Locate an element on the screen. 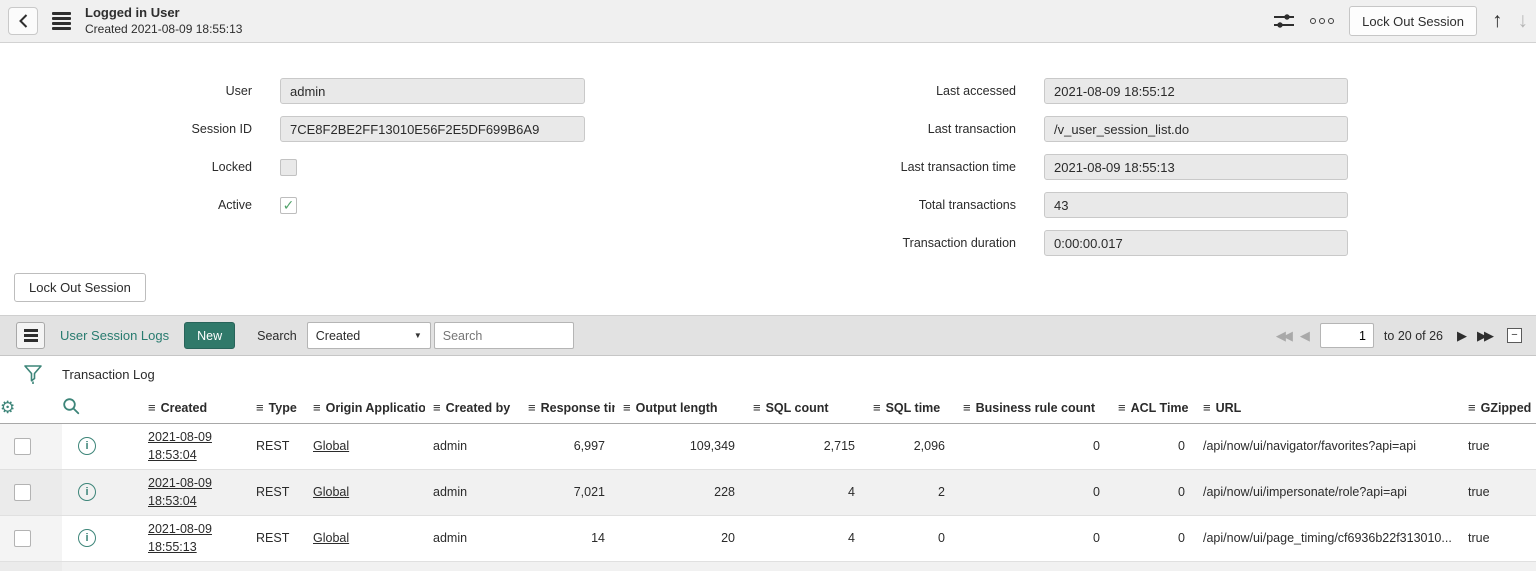 This screenshot has width=1536, height=575. sliders-icon is located at coordinates (1284, 21).